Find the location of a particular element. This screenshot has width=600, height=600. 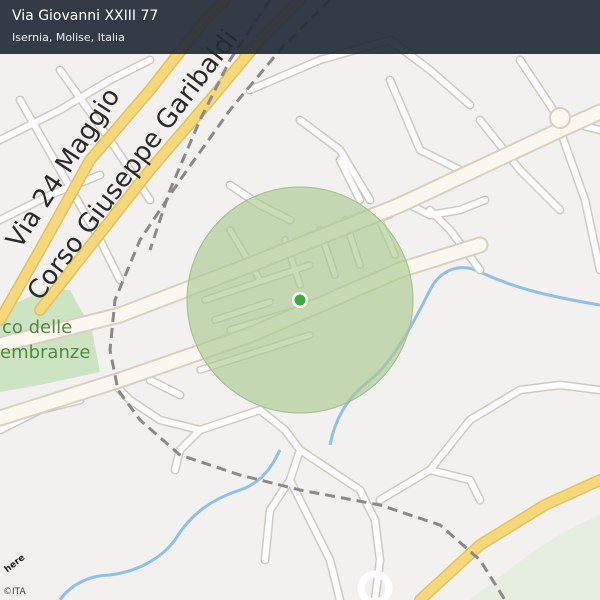

address-subtitle: Isernia, Molise, Italia is located at coordinates (68, 37).